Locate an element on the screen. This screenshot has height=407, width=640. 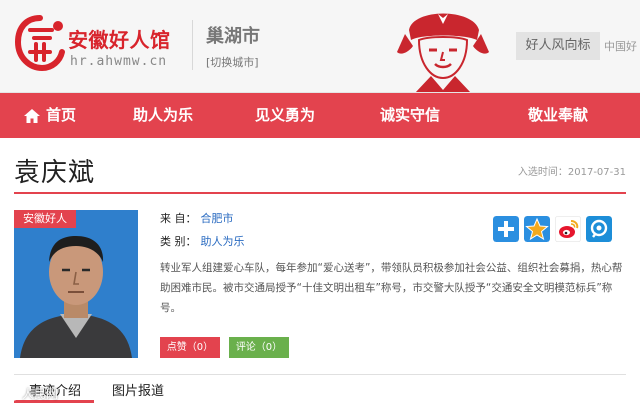
origin-label: 来 自： is located at coordinates (178, 218).